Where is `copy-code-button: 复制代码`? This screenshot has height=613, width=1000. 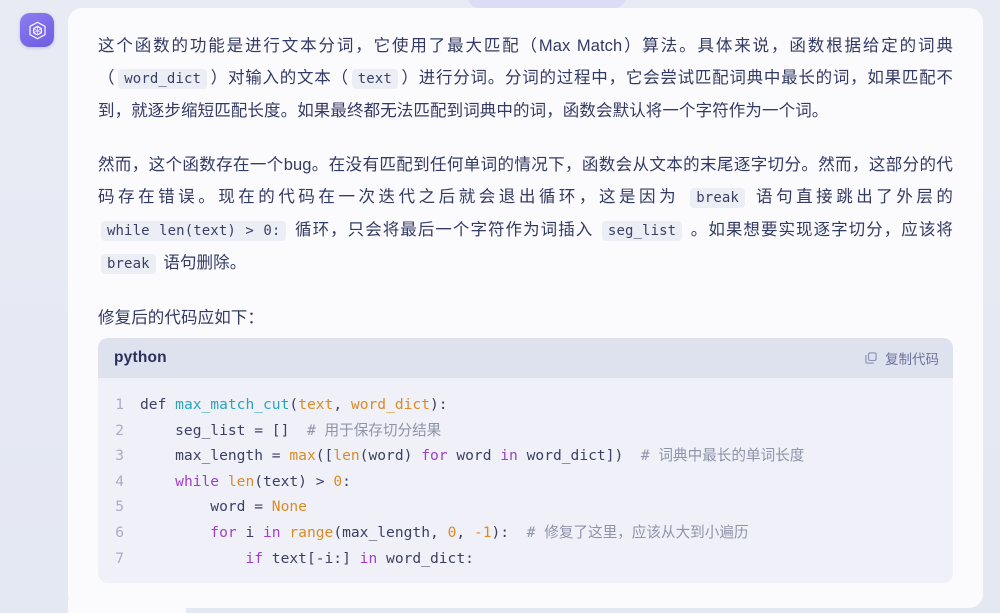 copy-code-button: 复制代码 is located at coordinates (901, 358).